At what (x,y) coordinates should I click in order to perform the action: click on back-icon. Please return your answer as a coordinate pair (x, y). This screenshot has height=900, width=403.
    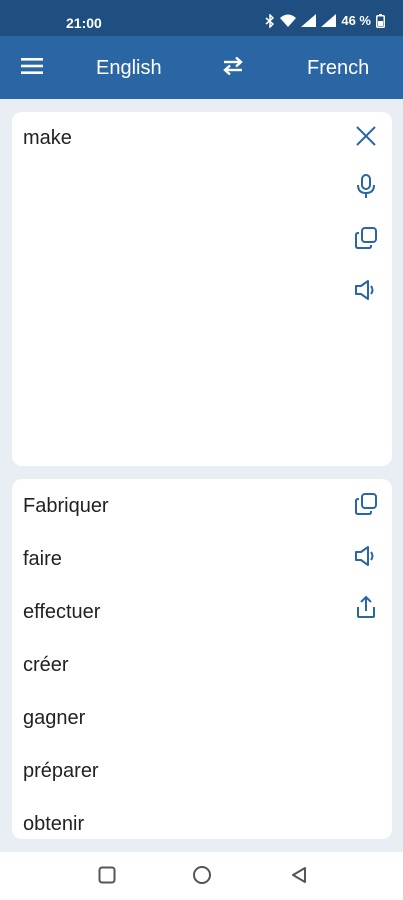
    Looking at the image, I should click on (299, 877).